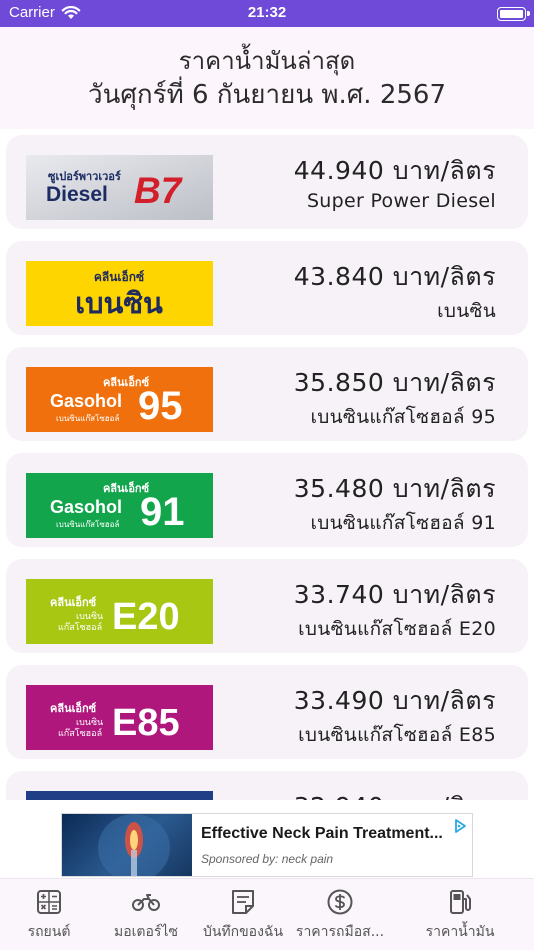 Image resolution: width=534 pixels, height=950 pixels. What do you see at coordinates (87, 418) in the screenshot?
I see `g95-logo-line3: เบนซินแก๊สโซฮอล์` at bounding box center [87, 418].